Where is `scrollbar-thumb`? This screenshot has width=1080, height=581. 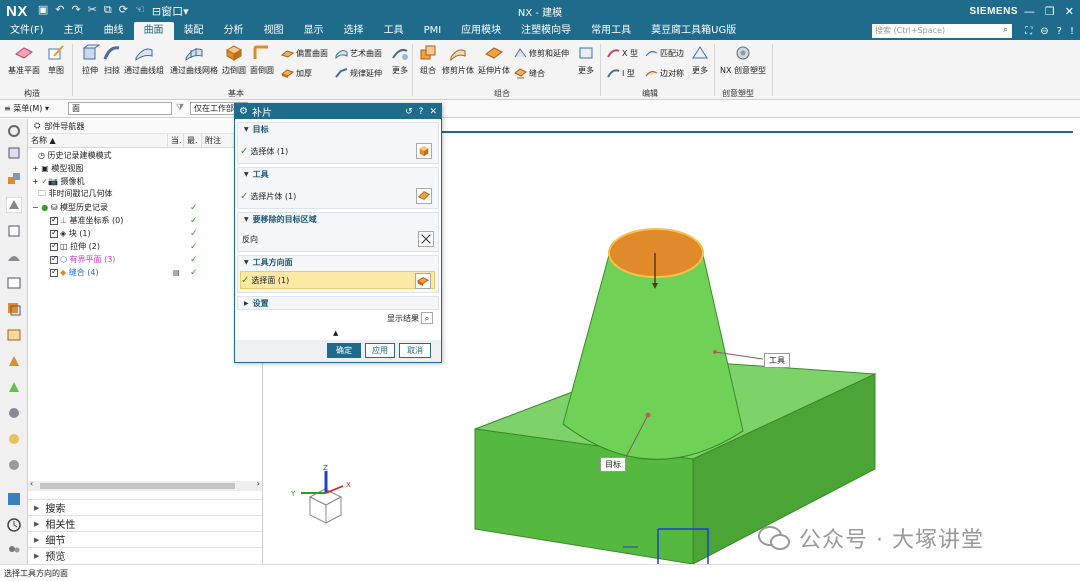
scrollbar-thumb is located at coordinates (137, 486).